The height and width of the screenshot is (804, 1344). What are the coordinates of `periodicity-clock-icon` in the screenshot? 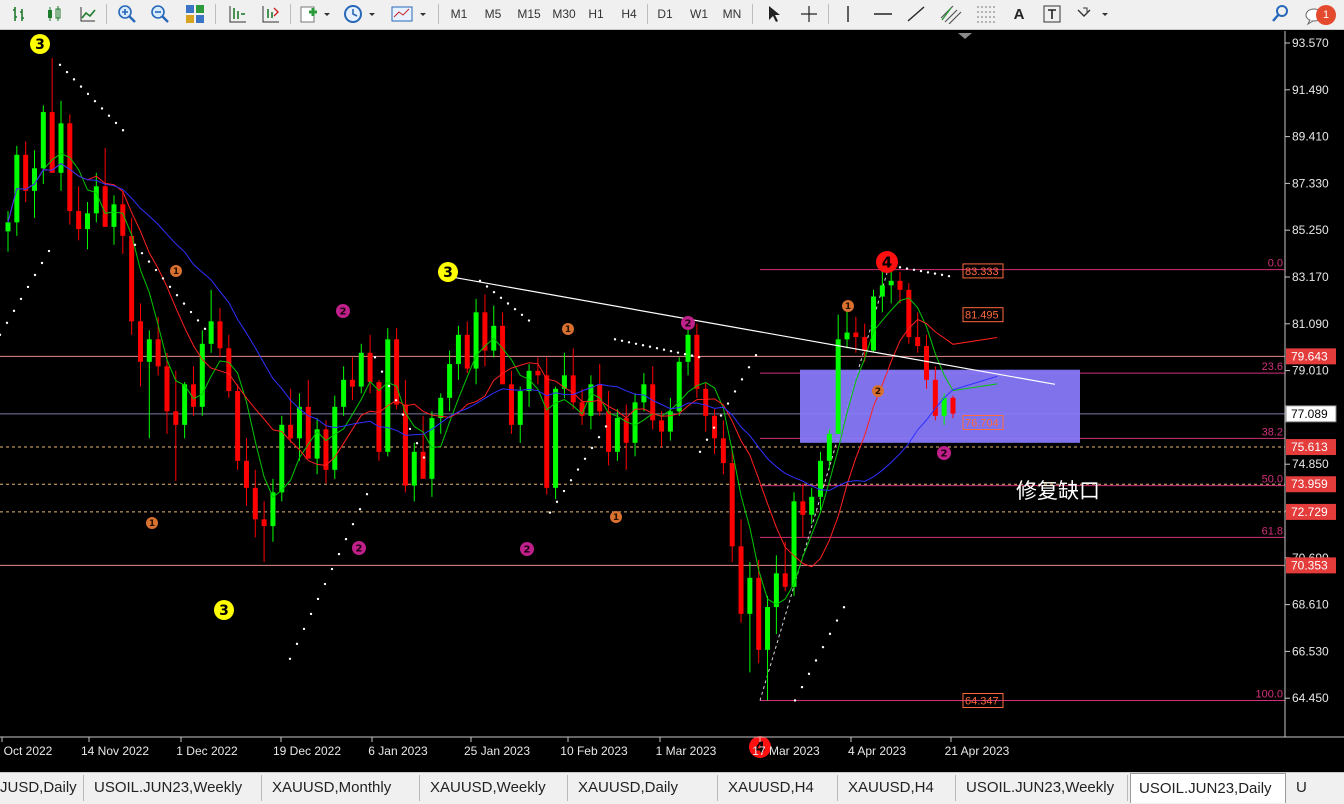 It's located at (361, 14).